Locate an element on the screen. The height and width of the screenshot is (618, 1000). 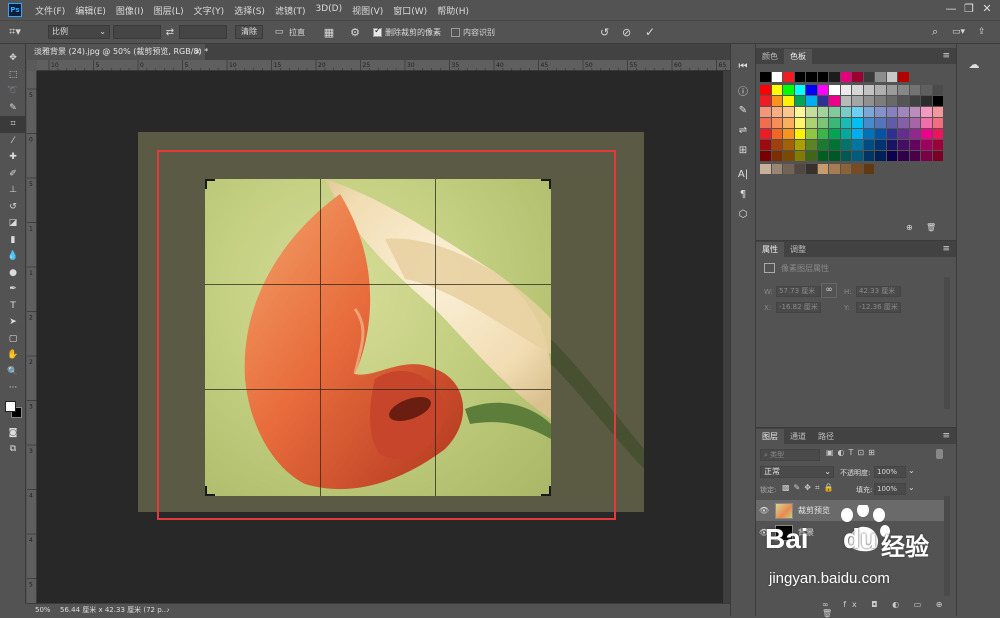
menu-item: 选择(S) is located at coordinates (249, 10).